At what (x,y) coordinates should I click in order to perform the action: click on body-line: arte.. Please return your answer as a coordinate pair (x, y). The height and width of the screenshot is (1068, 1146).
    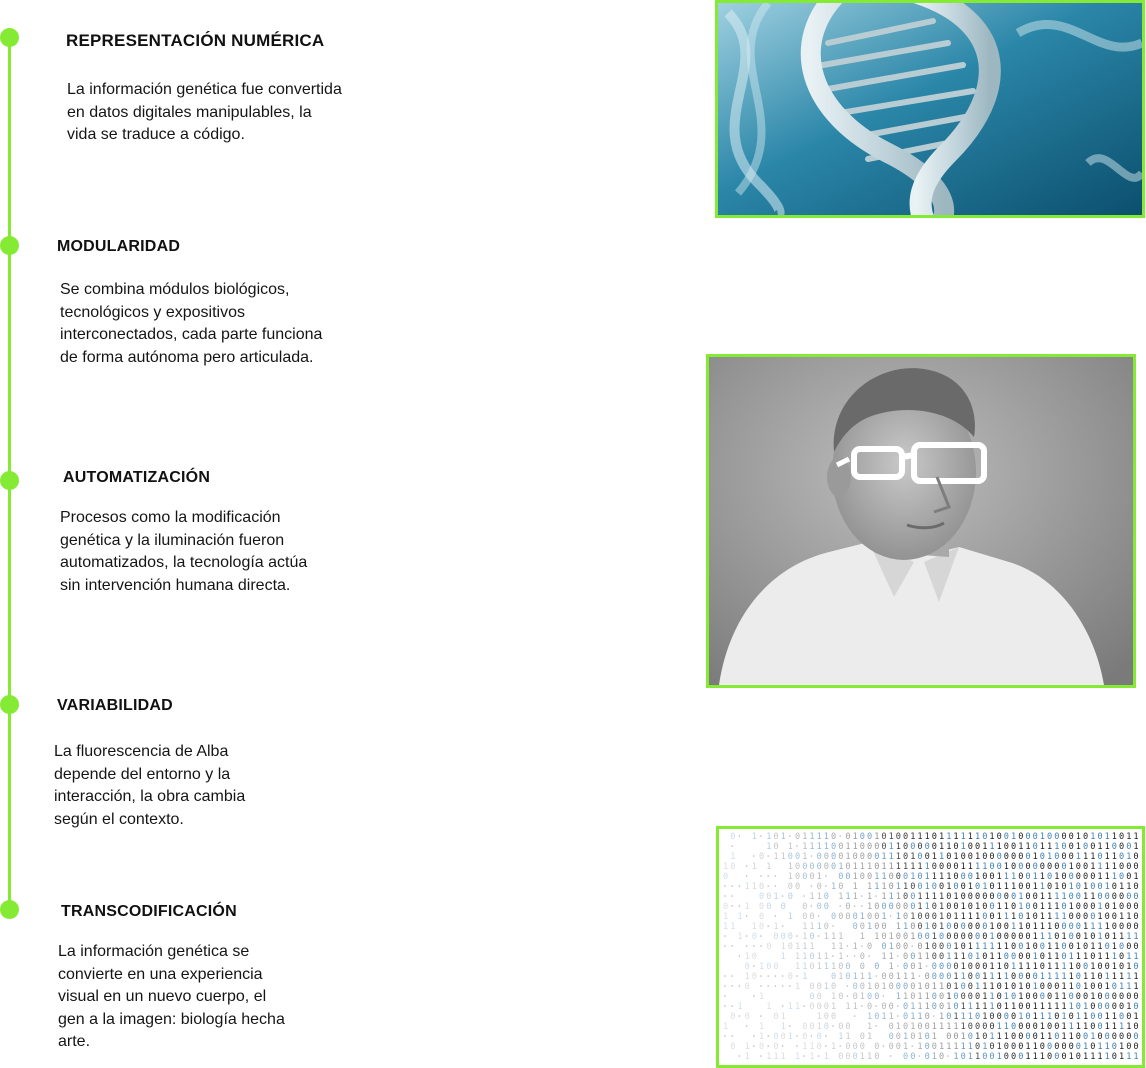
    Looking at the image, I should click on (74, 1041).